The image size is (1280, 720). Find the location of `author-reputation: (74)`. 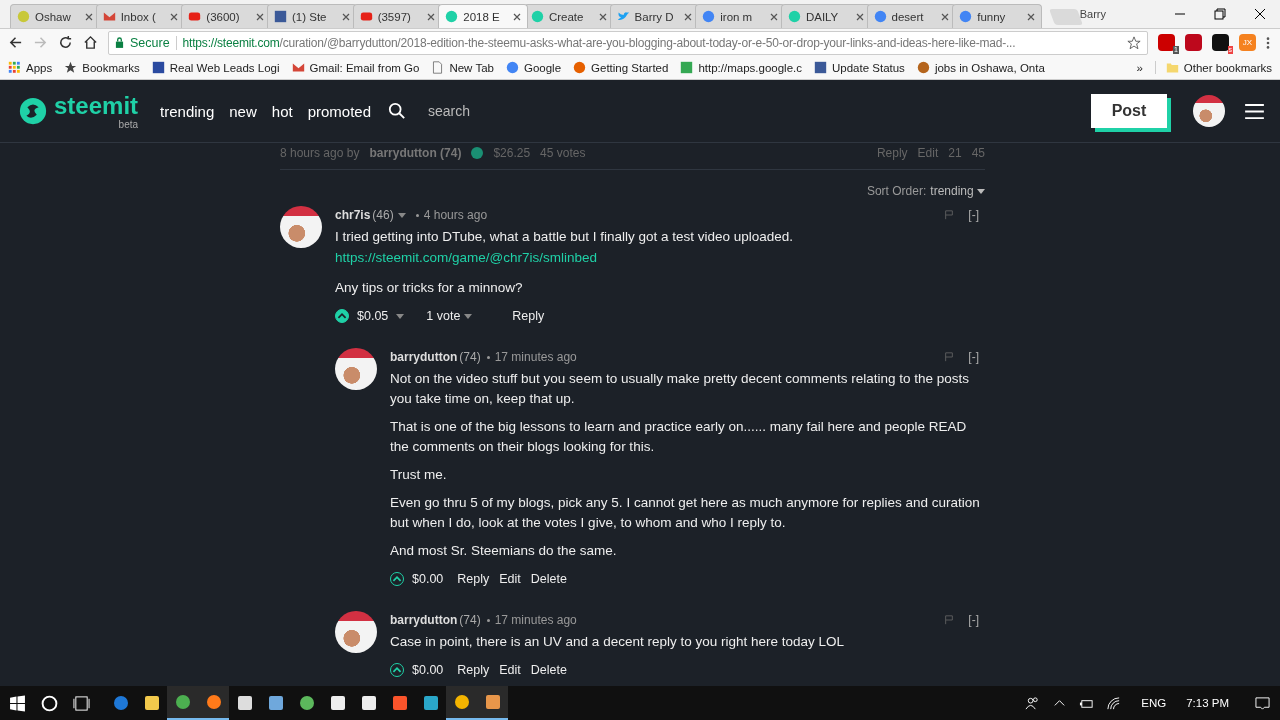

author-reputation: (74) is located at coordinates (470, 357).